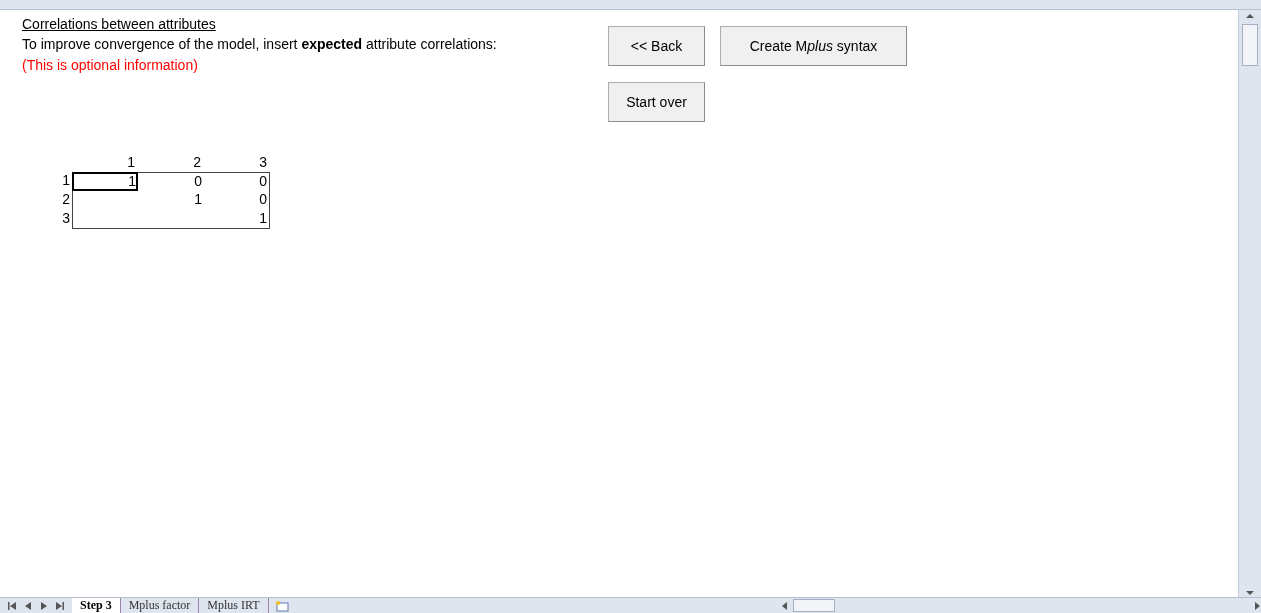 The height and width of the screenshot is (613, 1261). What do you see at coordinates (66, 219) in the screenshot?
I see `row-header: 3` at bounding box center [66, 219].